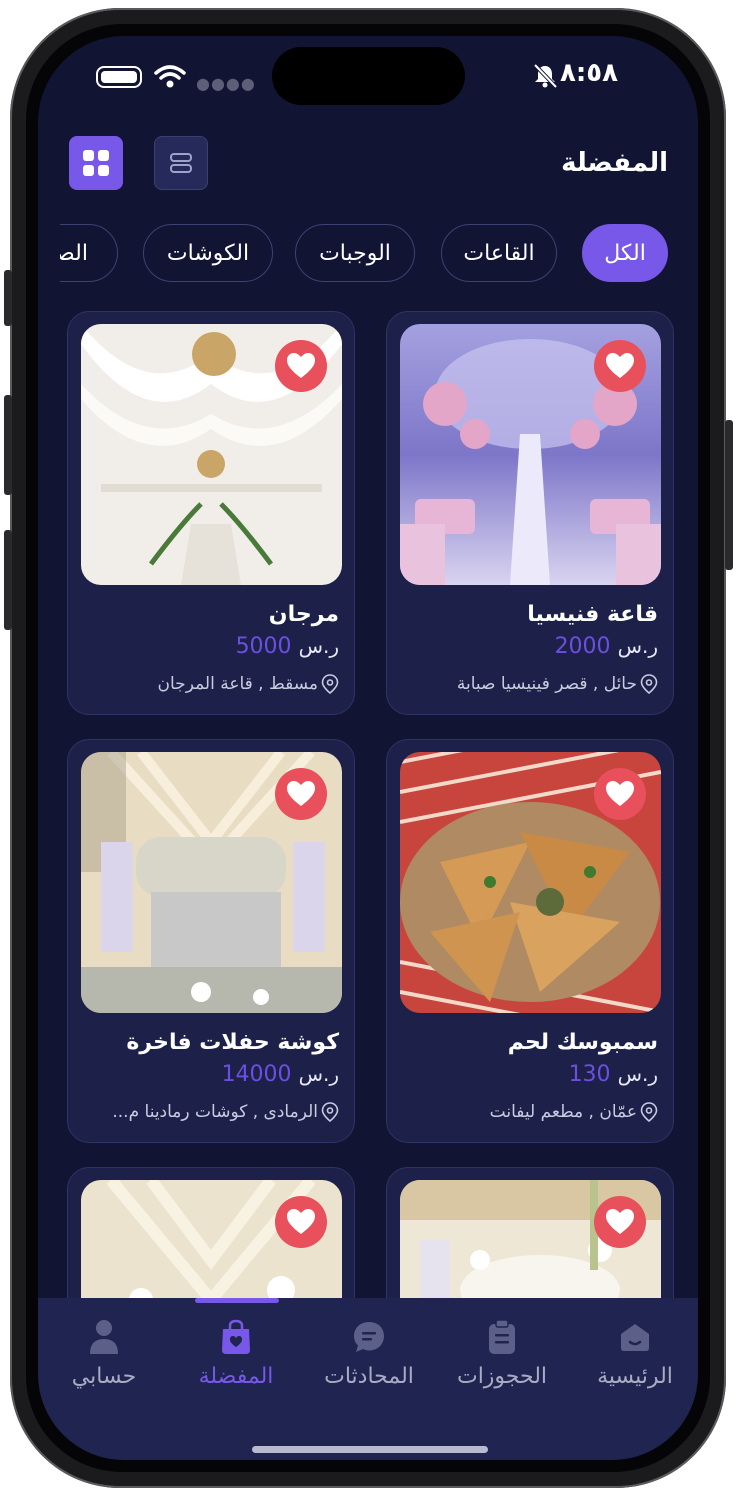  Describe the element at coordinates (502, 1336) in the screenshot. I see `clipboard-icon` at that location.